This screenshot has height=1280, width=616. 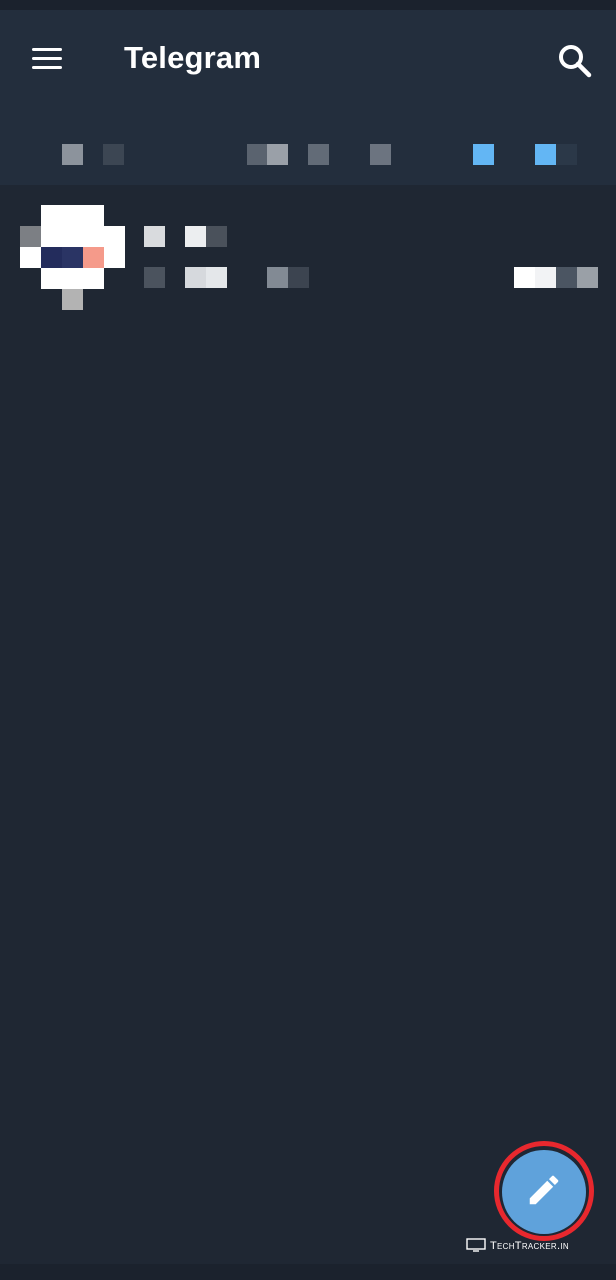 I want to click on chat-name, so click(x=186, y=236).